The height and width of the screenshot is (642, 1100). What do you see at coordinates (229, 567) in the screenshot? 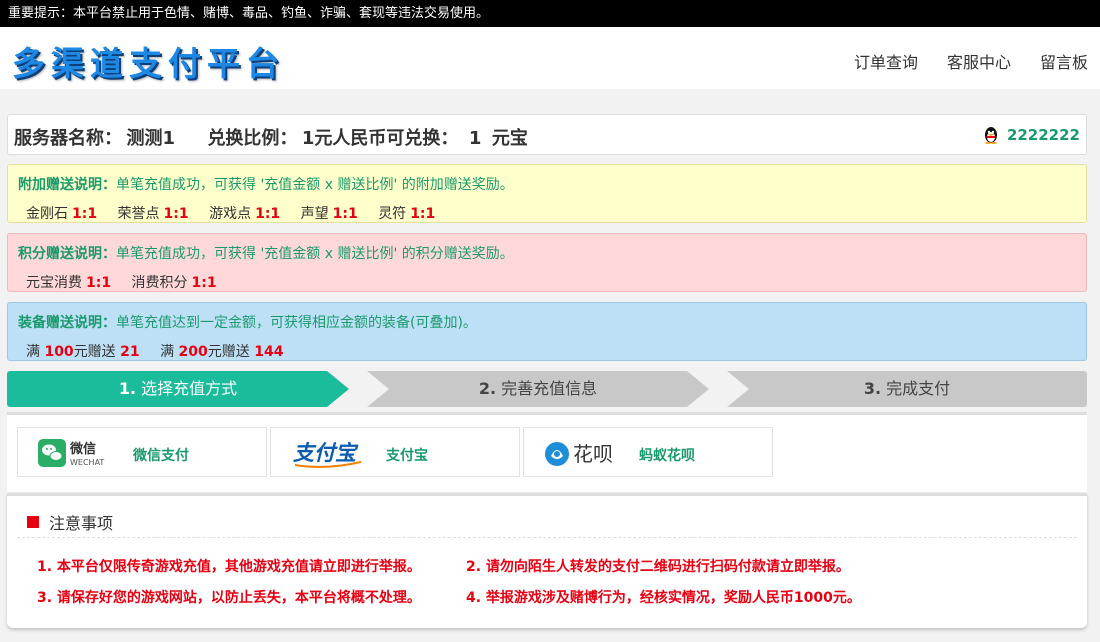
I see `note-item: 1. 本平台仅限传奇游戏充值，其他游戏充值请立即进行举报。` at bounding box center [229, 567].